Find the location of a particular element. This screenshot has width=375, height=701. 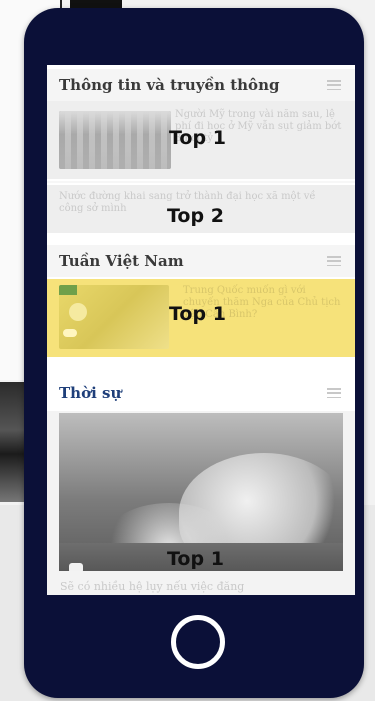

rank-badge: Top 2 is located at coordinates (195, 216).